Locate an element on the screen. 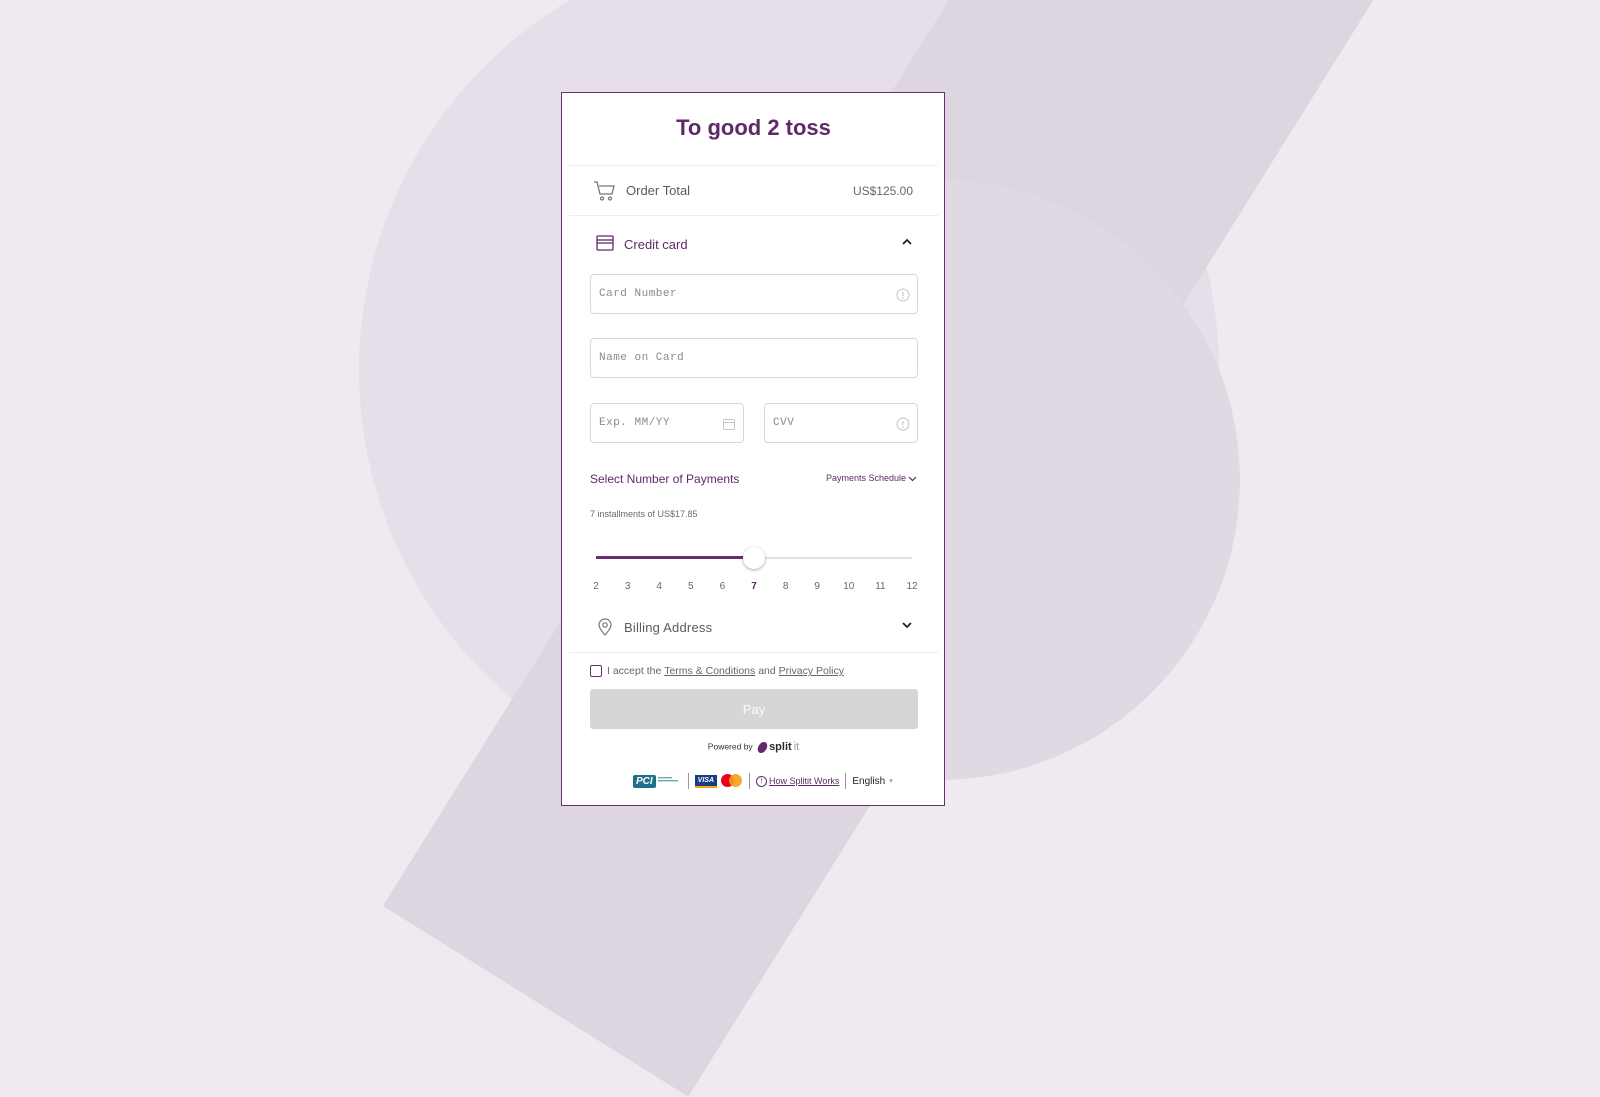  payments-schedule-toggle: Payments Schedule is located at coordinates (871, 478).